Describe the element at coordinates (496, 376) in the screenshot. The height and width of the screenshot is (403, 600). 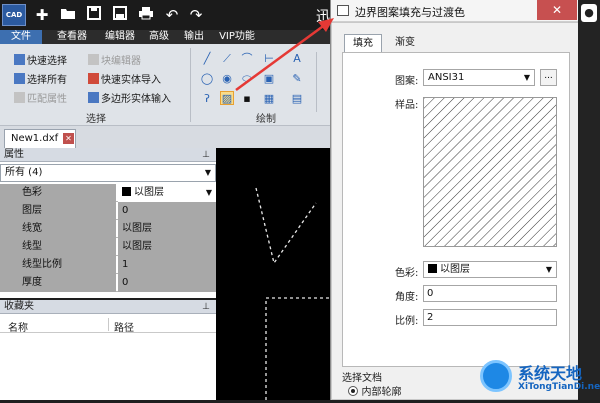
I see `watermark-logo-icon` at that location.